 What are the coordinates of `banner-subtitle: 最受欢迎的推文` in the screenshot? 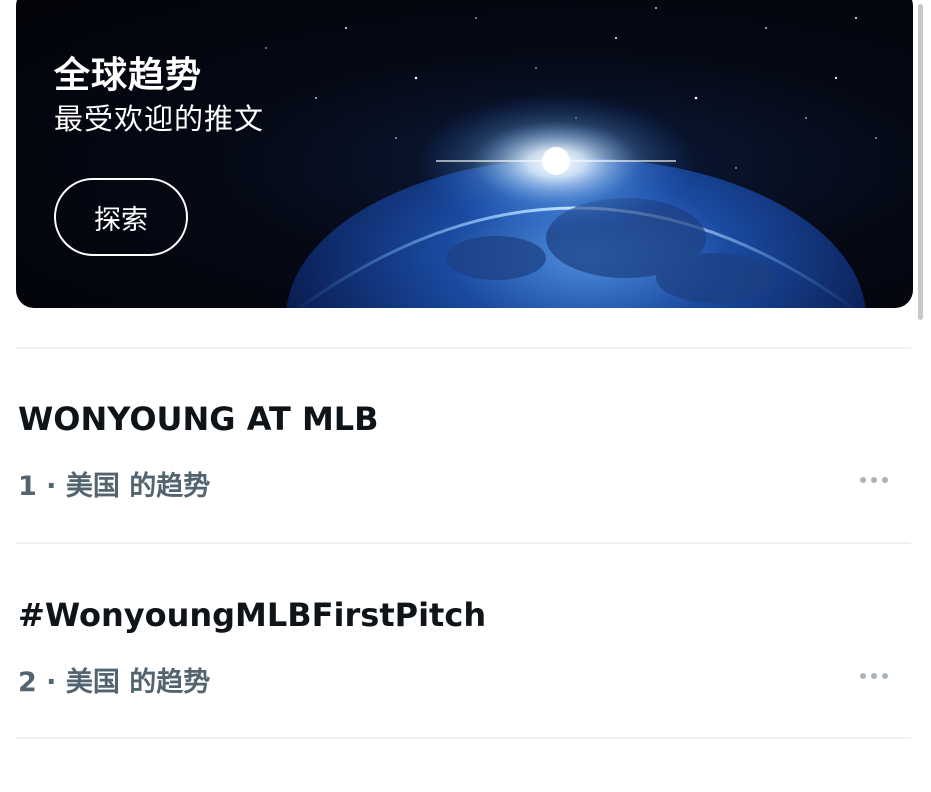 It's located at (159, 119).